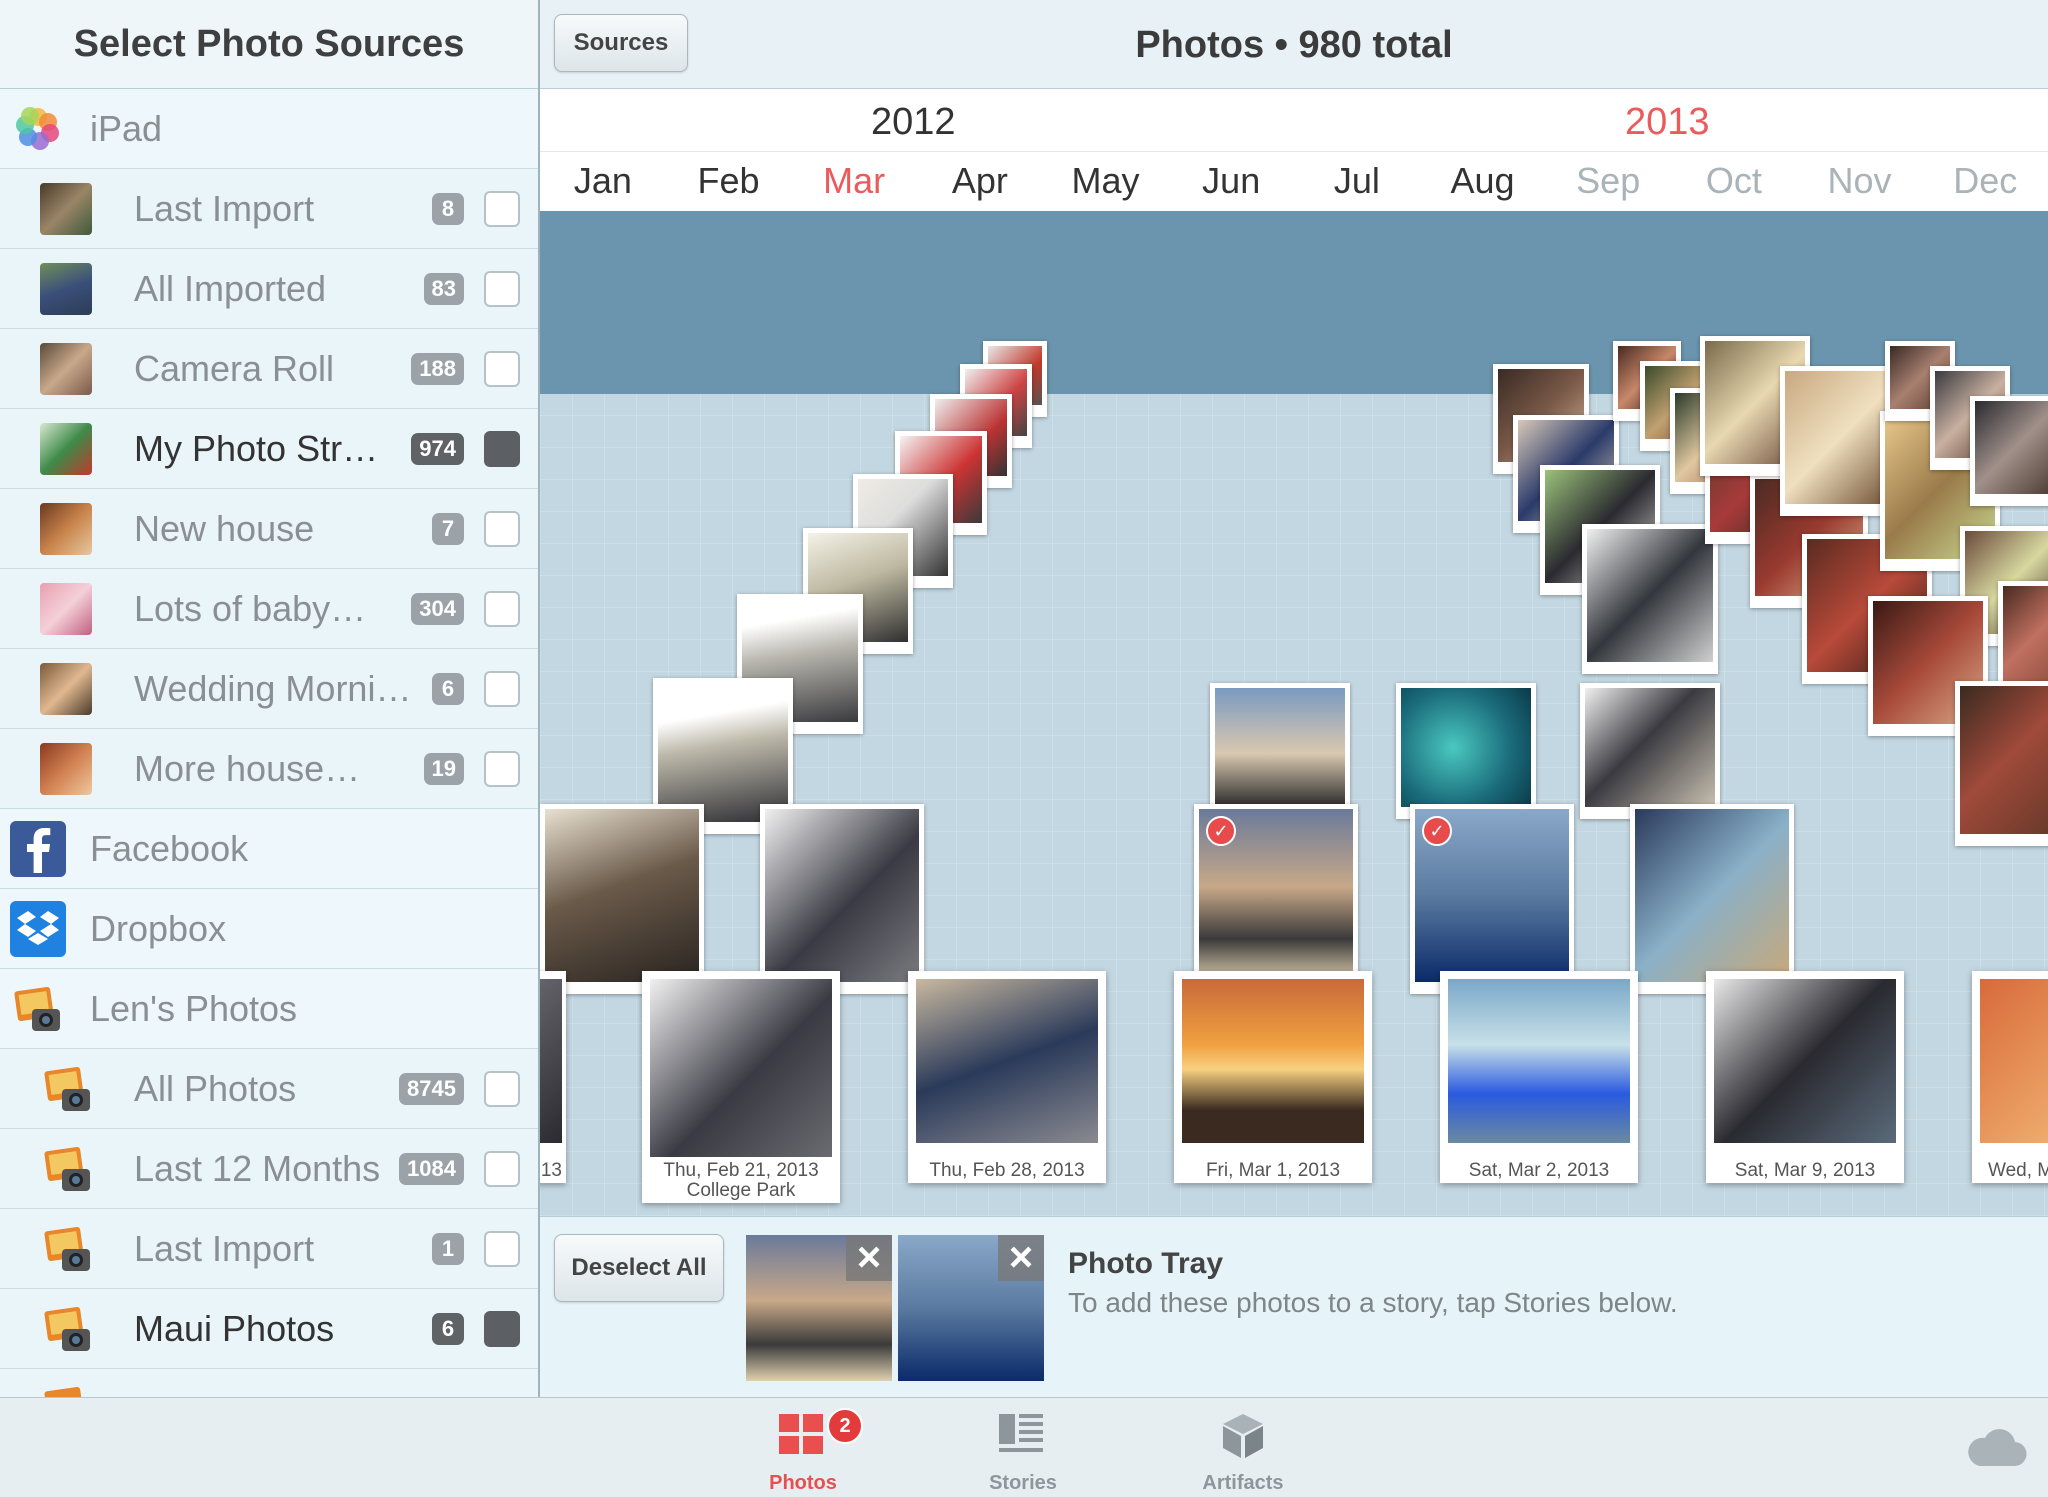 The image size is (2048, 1497). Describe the element at coordinates (639, 1268) in the screenshot. I see `deselect-all-button: Deselect All` at that location.